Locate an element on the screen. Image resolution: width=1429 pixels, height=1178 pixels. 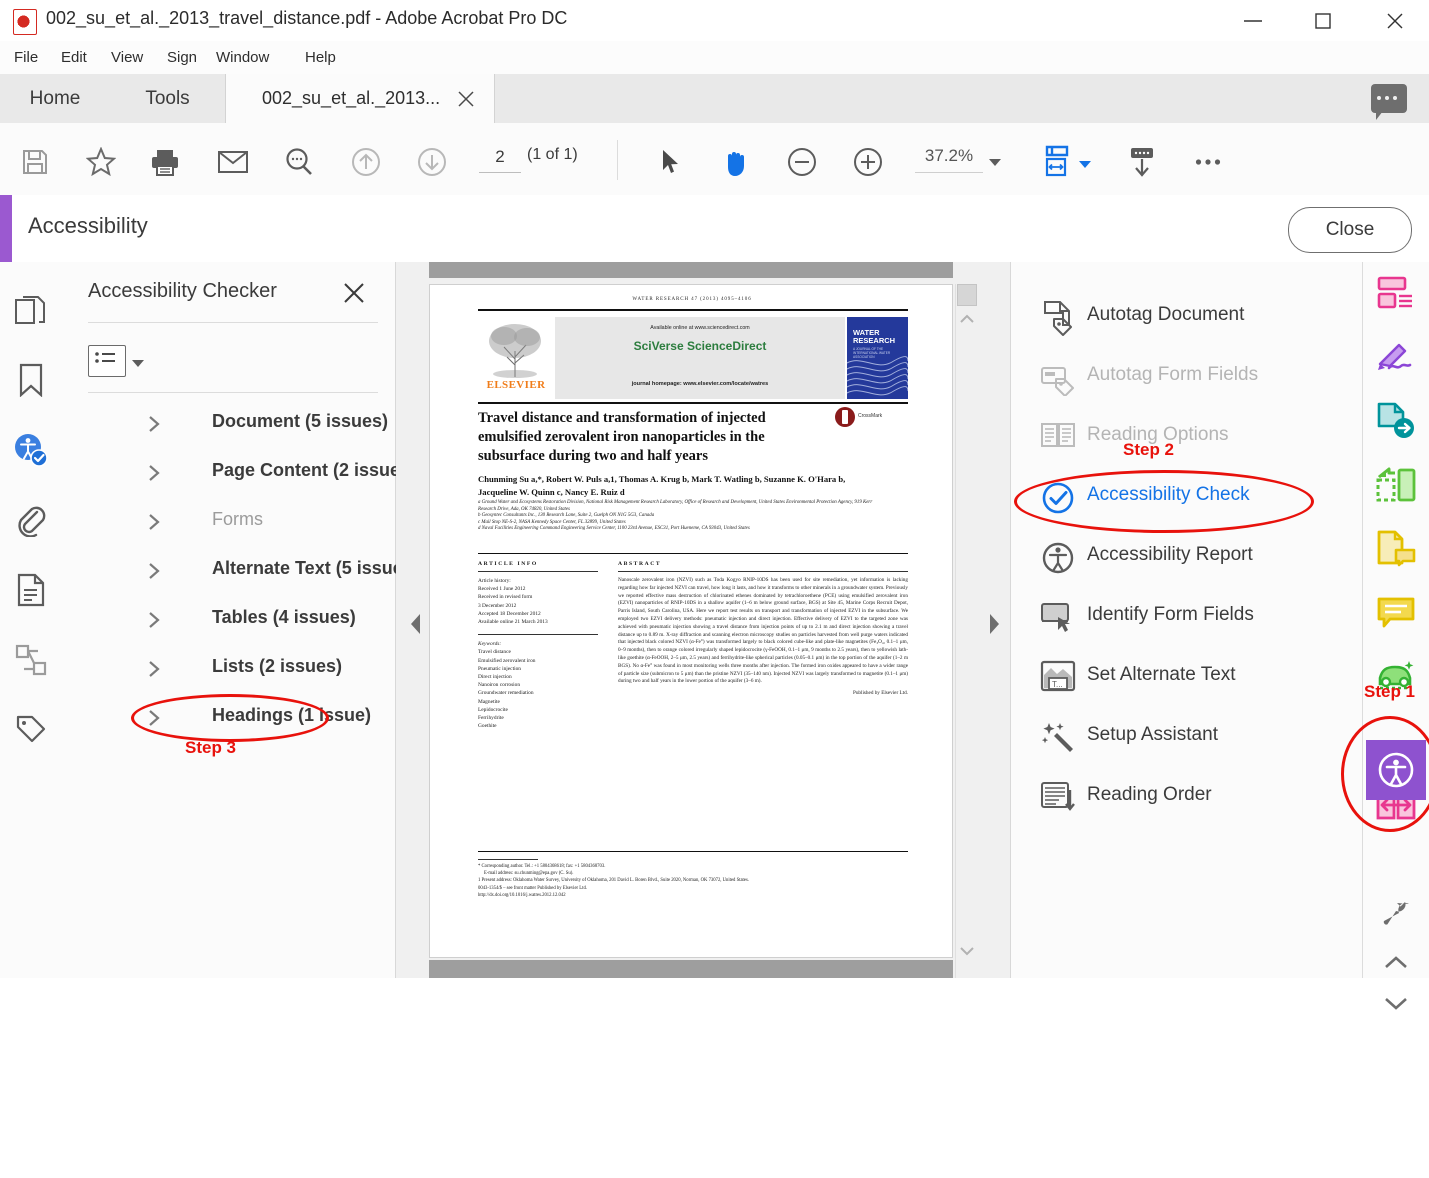
close-accessibility-button: Close is located at coordinates (1350, 230).